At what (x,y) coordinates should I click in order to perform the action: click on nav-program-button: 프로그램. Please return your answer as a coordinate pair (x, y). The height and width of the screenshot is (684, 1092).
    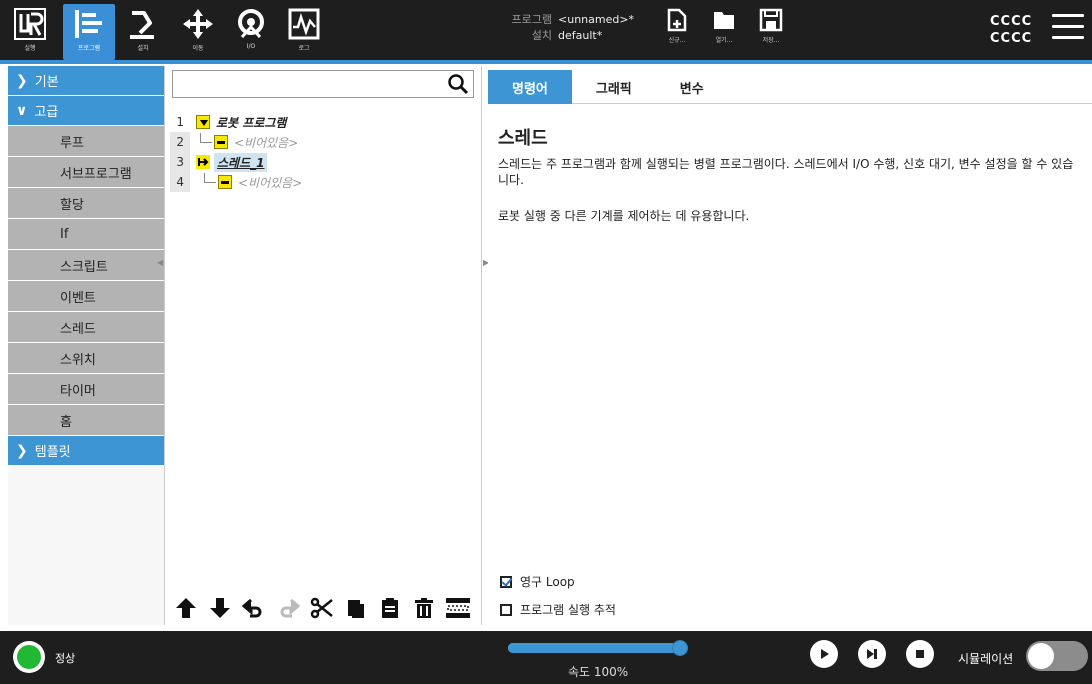
    Looking at the image, I should click on (89, 32).